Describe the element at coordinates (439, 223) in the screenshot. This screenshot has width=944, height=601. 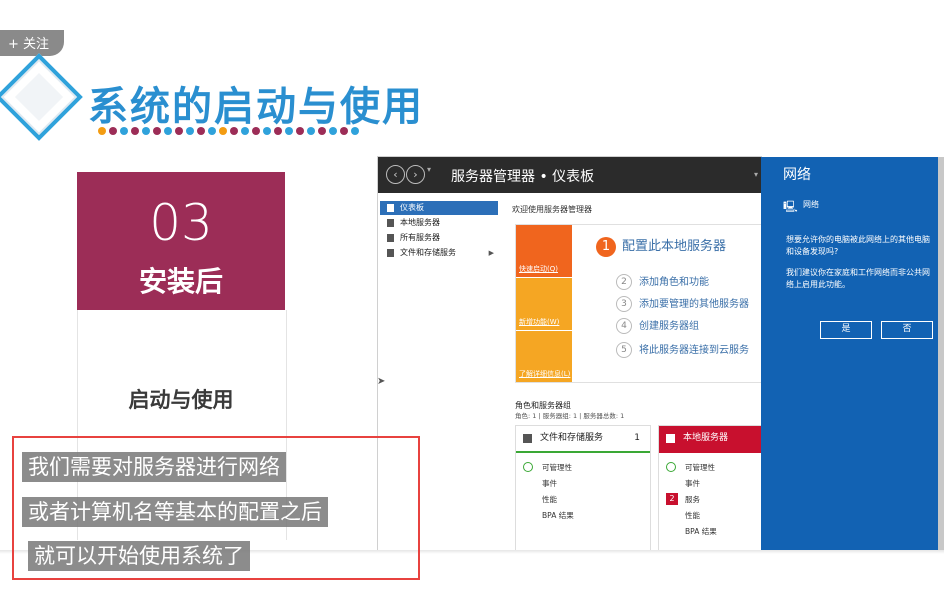
I see `sidebar-item: 本地服务器` at that location.